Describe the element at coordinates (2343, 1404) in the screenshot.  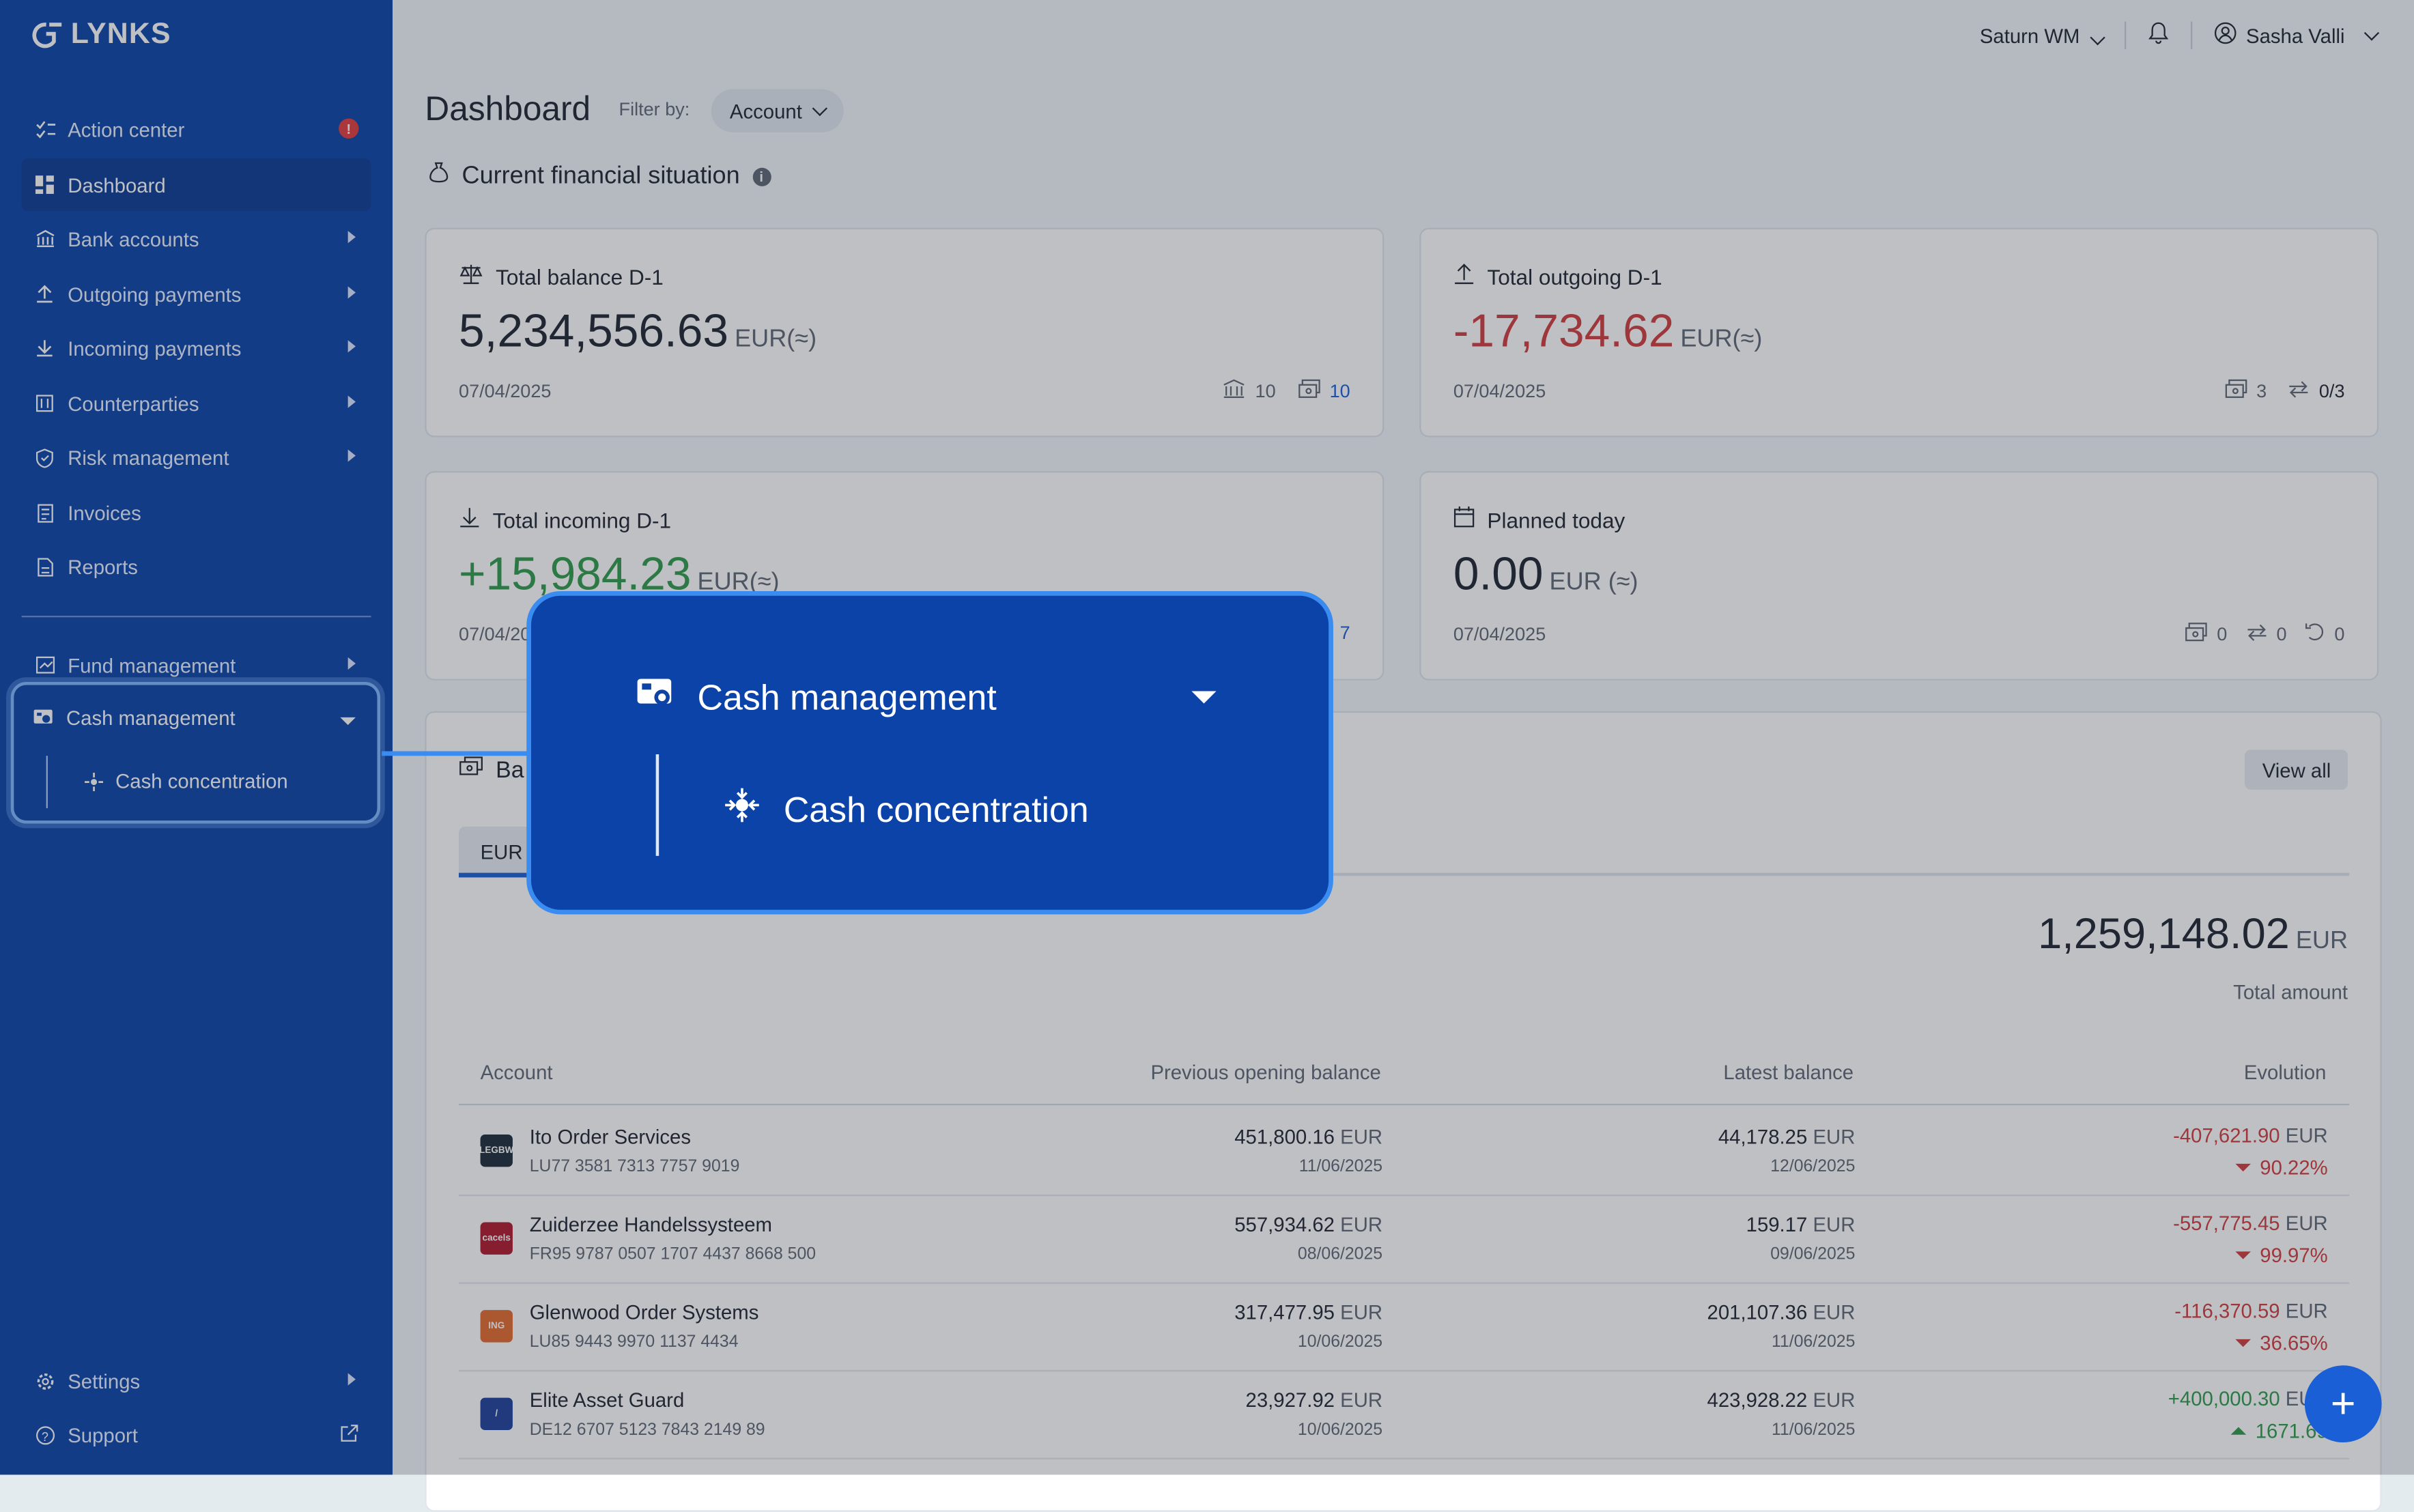
I see `add-button: +` at that location.